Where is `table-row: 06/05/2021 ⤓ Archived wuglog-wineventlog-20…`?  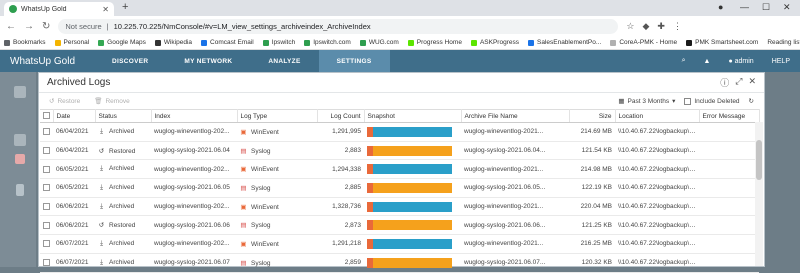 table-row: 06/05/2021 ⤓ Archived wuglog-wineventlog-20… is located at coordinates (399, 169).